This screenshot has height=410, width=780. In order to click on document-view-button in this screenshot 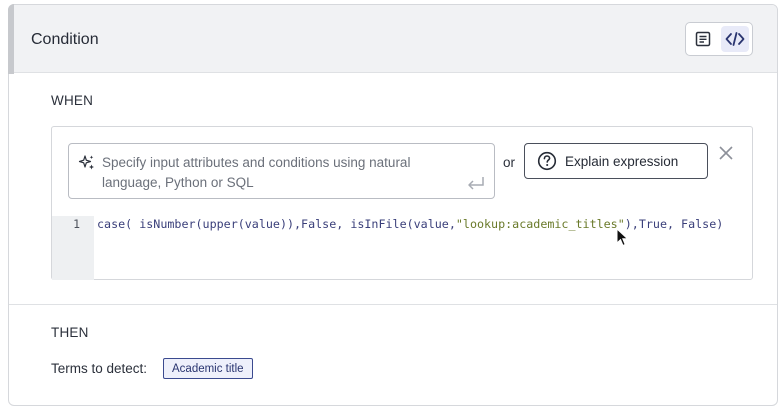, I will do `click(703, 39)`.